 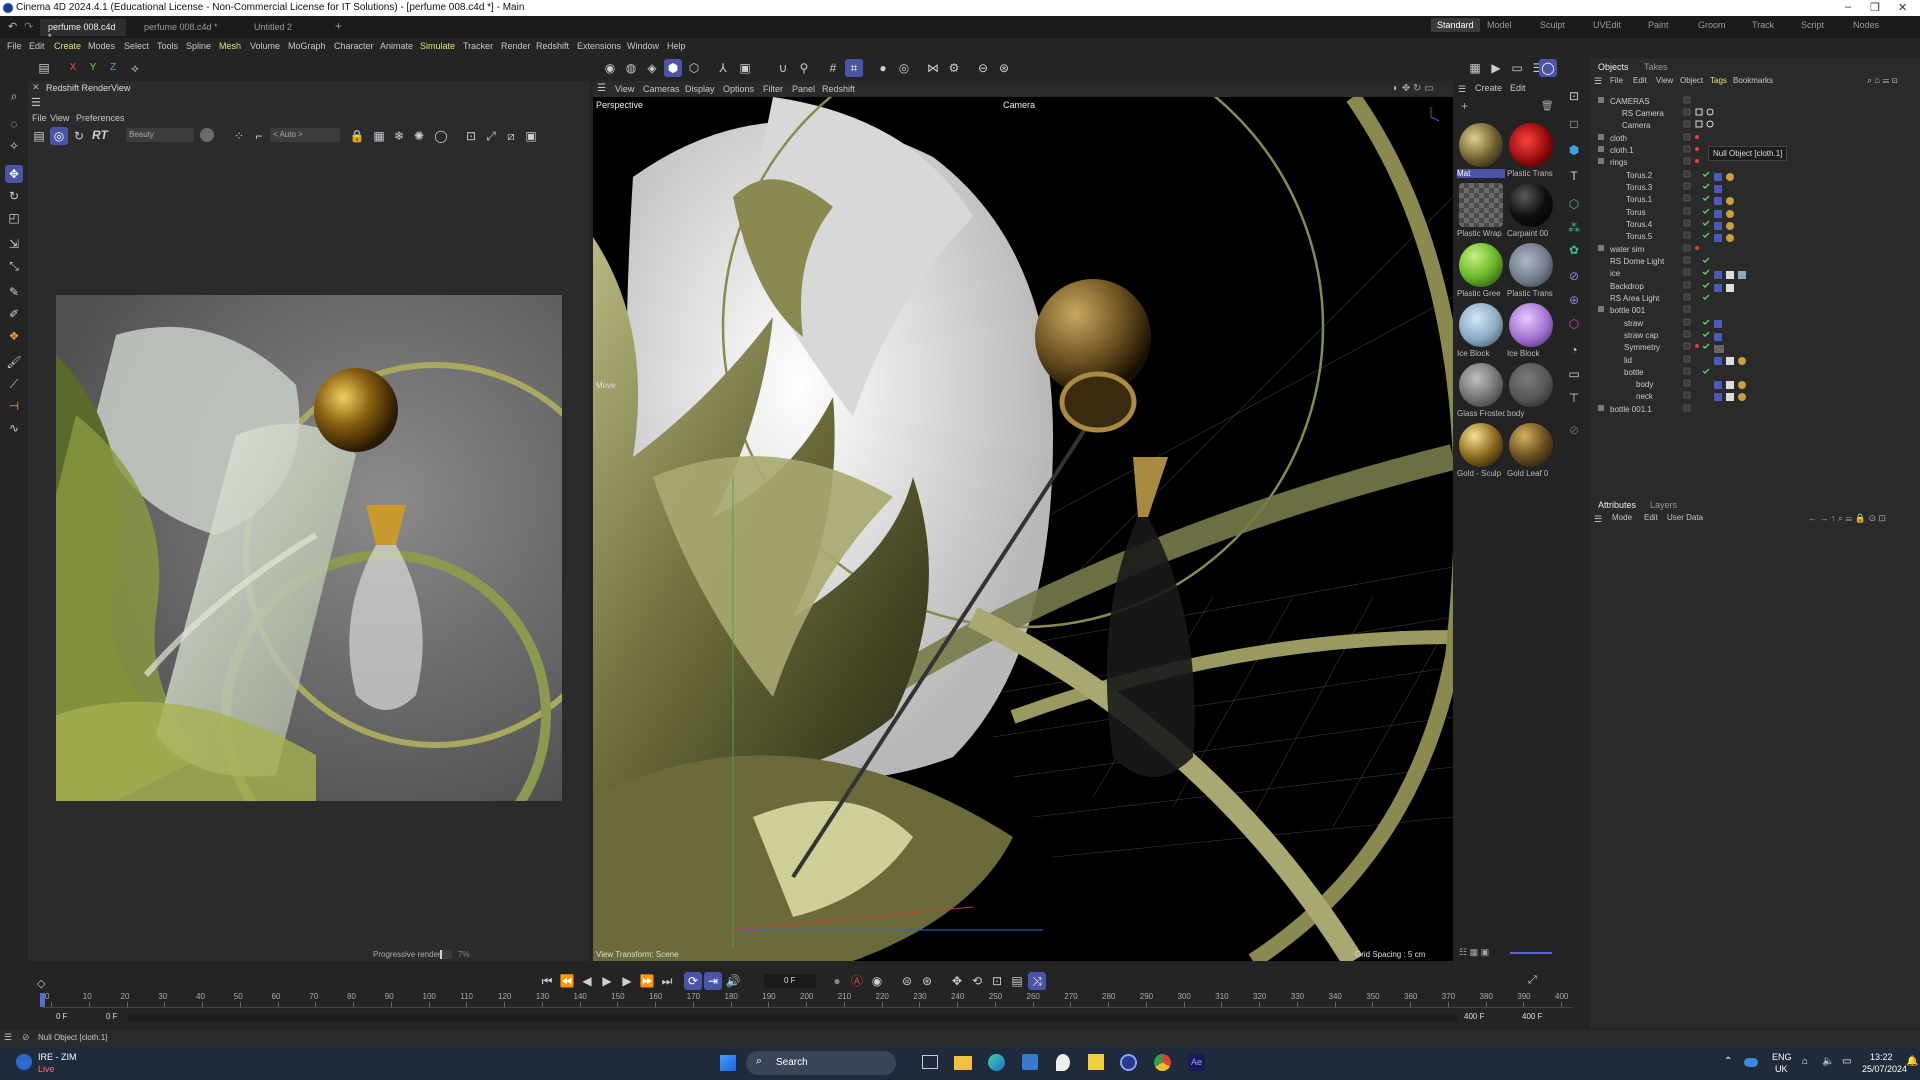 I want to click on document-icon: ▤, so click(x=44, y=68).